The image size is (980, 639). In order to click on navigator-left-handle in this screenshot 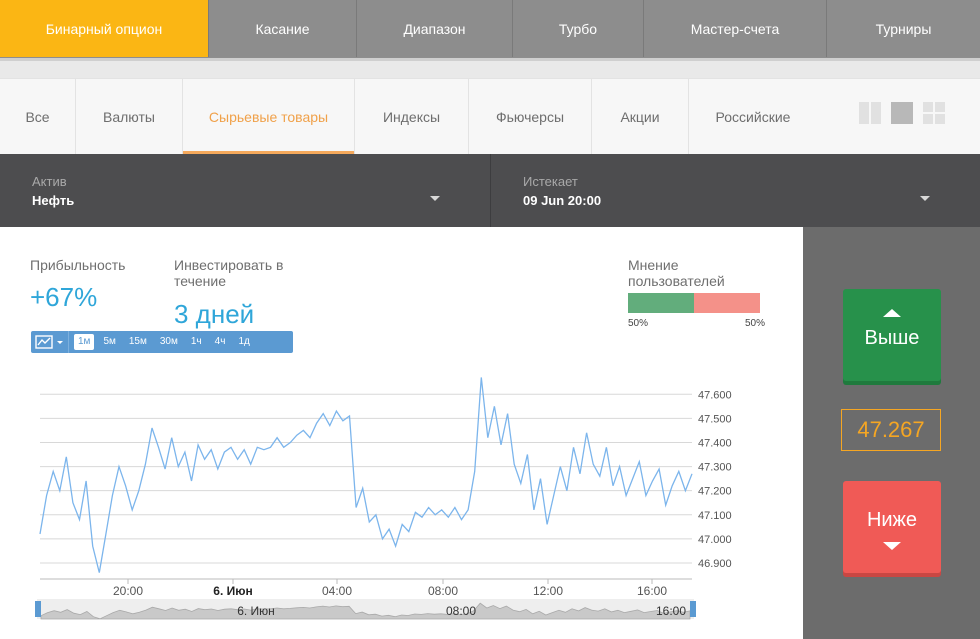, I will do `click(38, 609)`.